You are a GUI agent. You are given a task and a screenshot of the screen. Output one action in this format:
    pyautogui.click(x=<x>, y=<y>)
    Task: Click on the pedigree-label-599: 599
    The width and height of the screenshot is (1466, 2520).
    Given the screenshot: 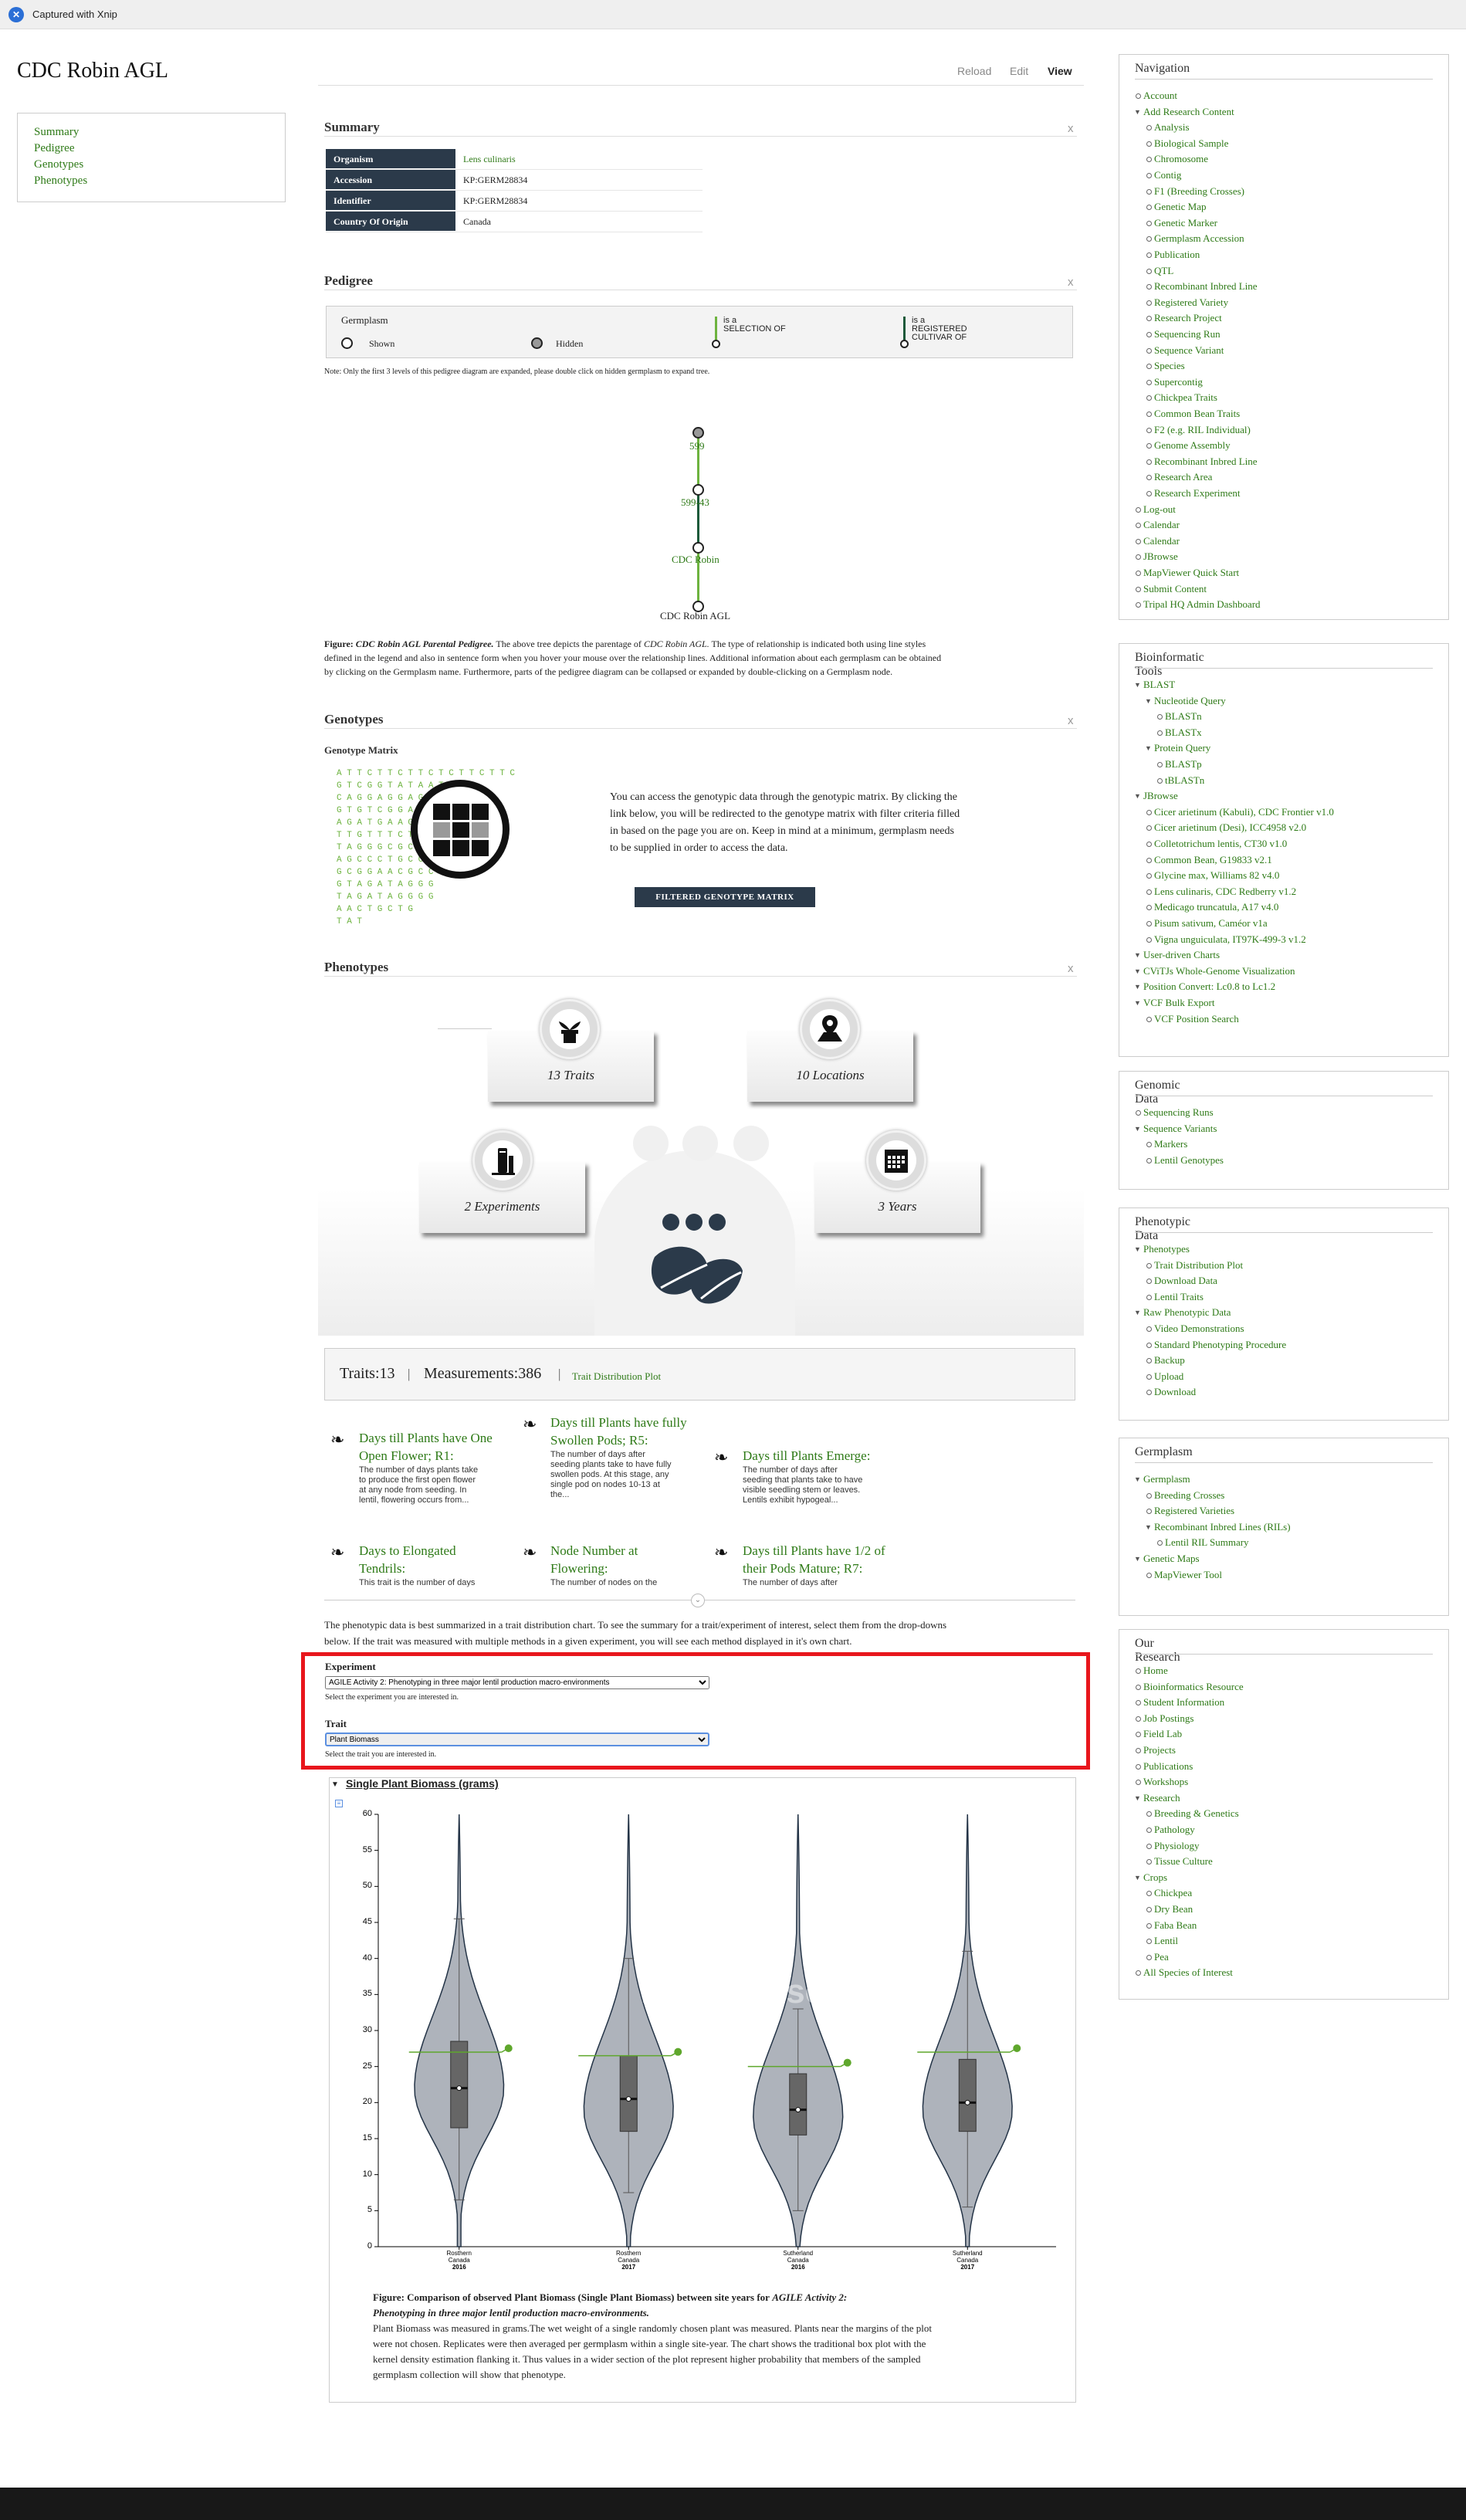 What is the action you would take?
    pyautogui.click(x=697, y=446)
    